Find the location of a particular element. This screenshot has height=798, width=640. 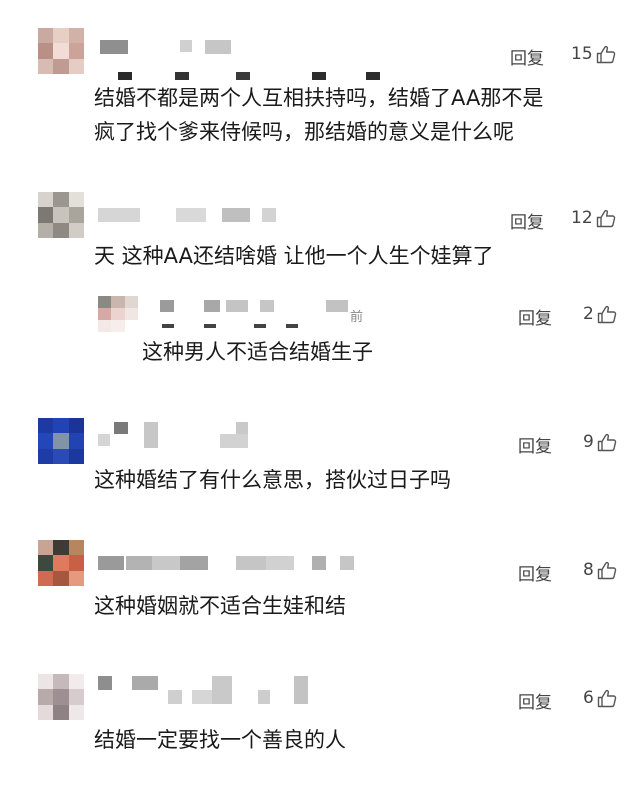

comment-text-line: 这种婚结了有什么意思，搭伙过日子吗 is located at coordinates (272, 480).